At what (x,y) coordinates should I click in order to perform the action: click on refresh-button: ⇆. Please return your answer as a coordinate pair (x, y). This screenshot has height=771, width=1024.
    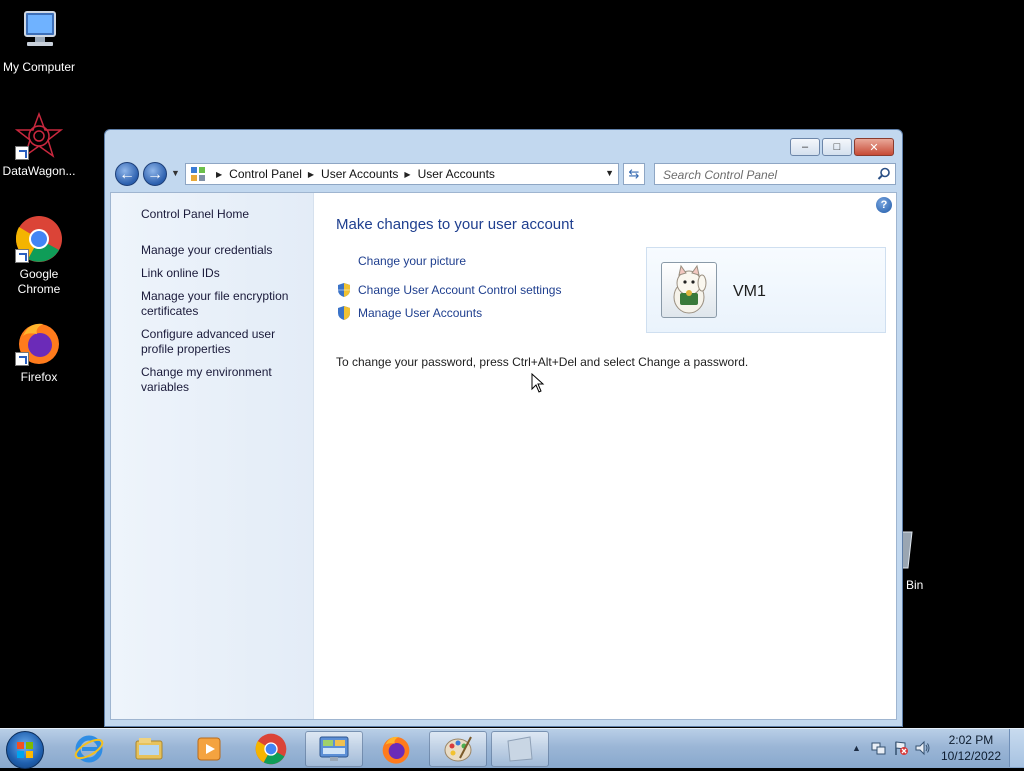
    Looking at the image, I should click on (634, 174).